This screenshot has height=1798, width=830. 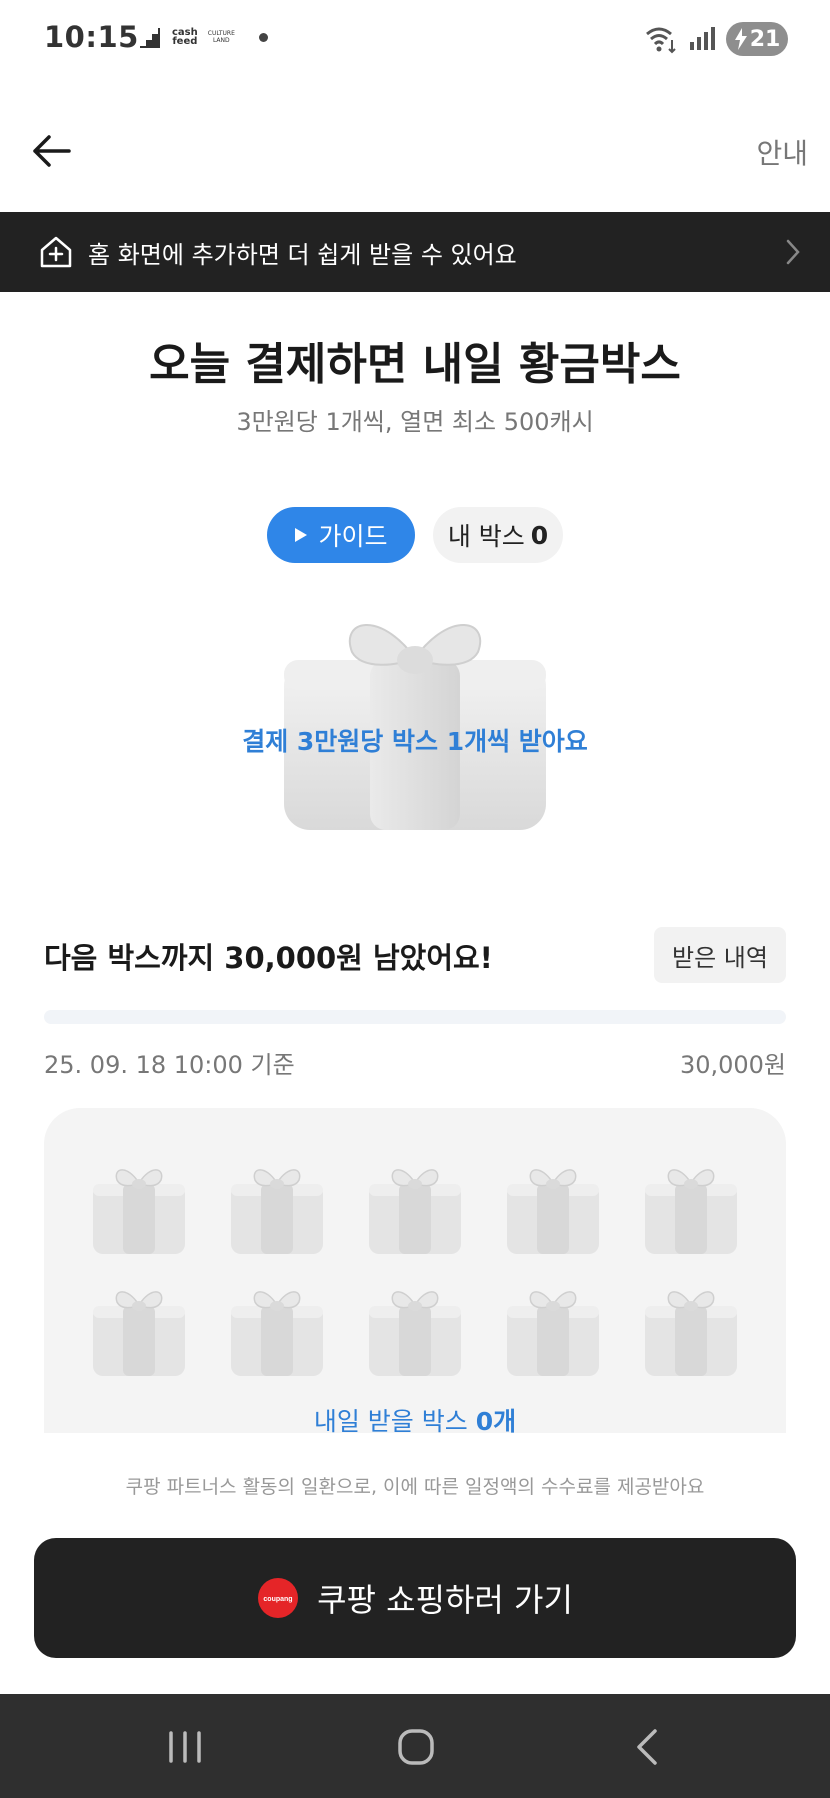 What do you see at coordinates (496, 1421) in the screenshot?
I see `tomorrow-count: 0개` at bounding box center [496, 1421].